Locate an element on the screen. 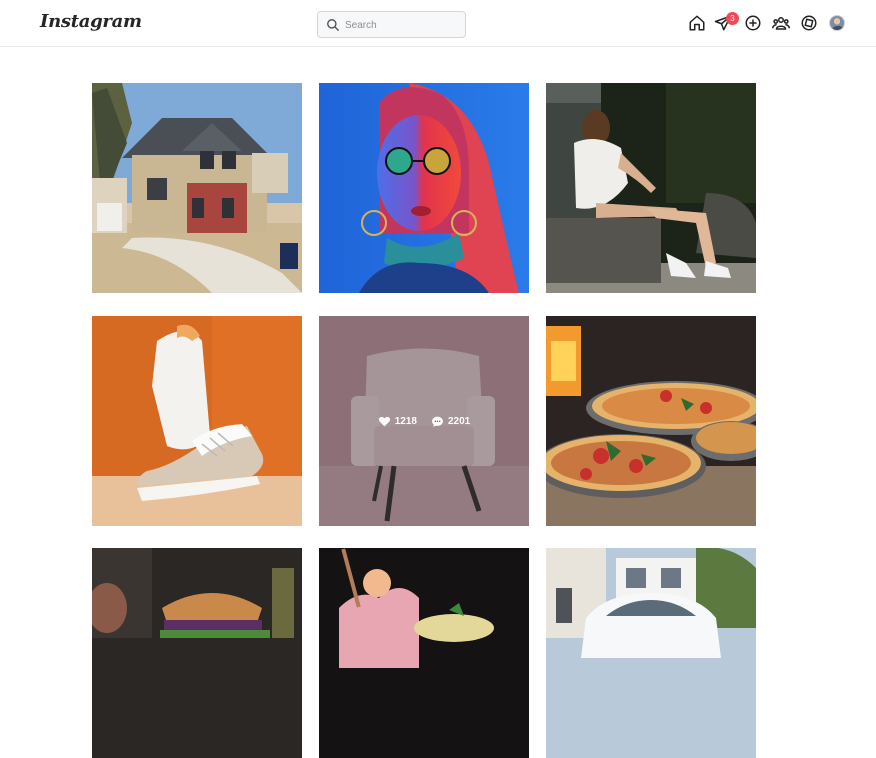 The image size is (876, 758). post-tile-drinks is located at coordinates (424, 653).